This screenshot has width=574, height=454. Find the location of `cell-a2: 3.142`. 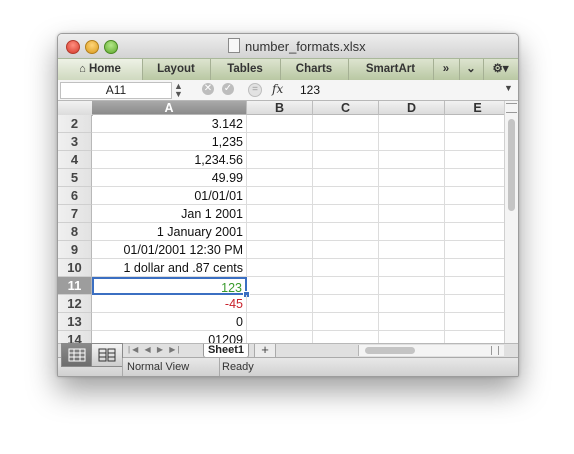

cell-a2: 3.142 is located at coordinates (169, 124).